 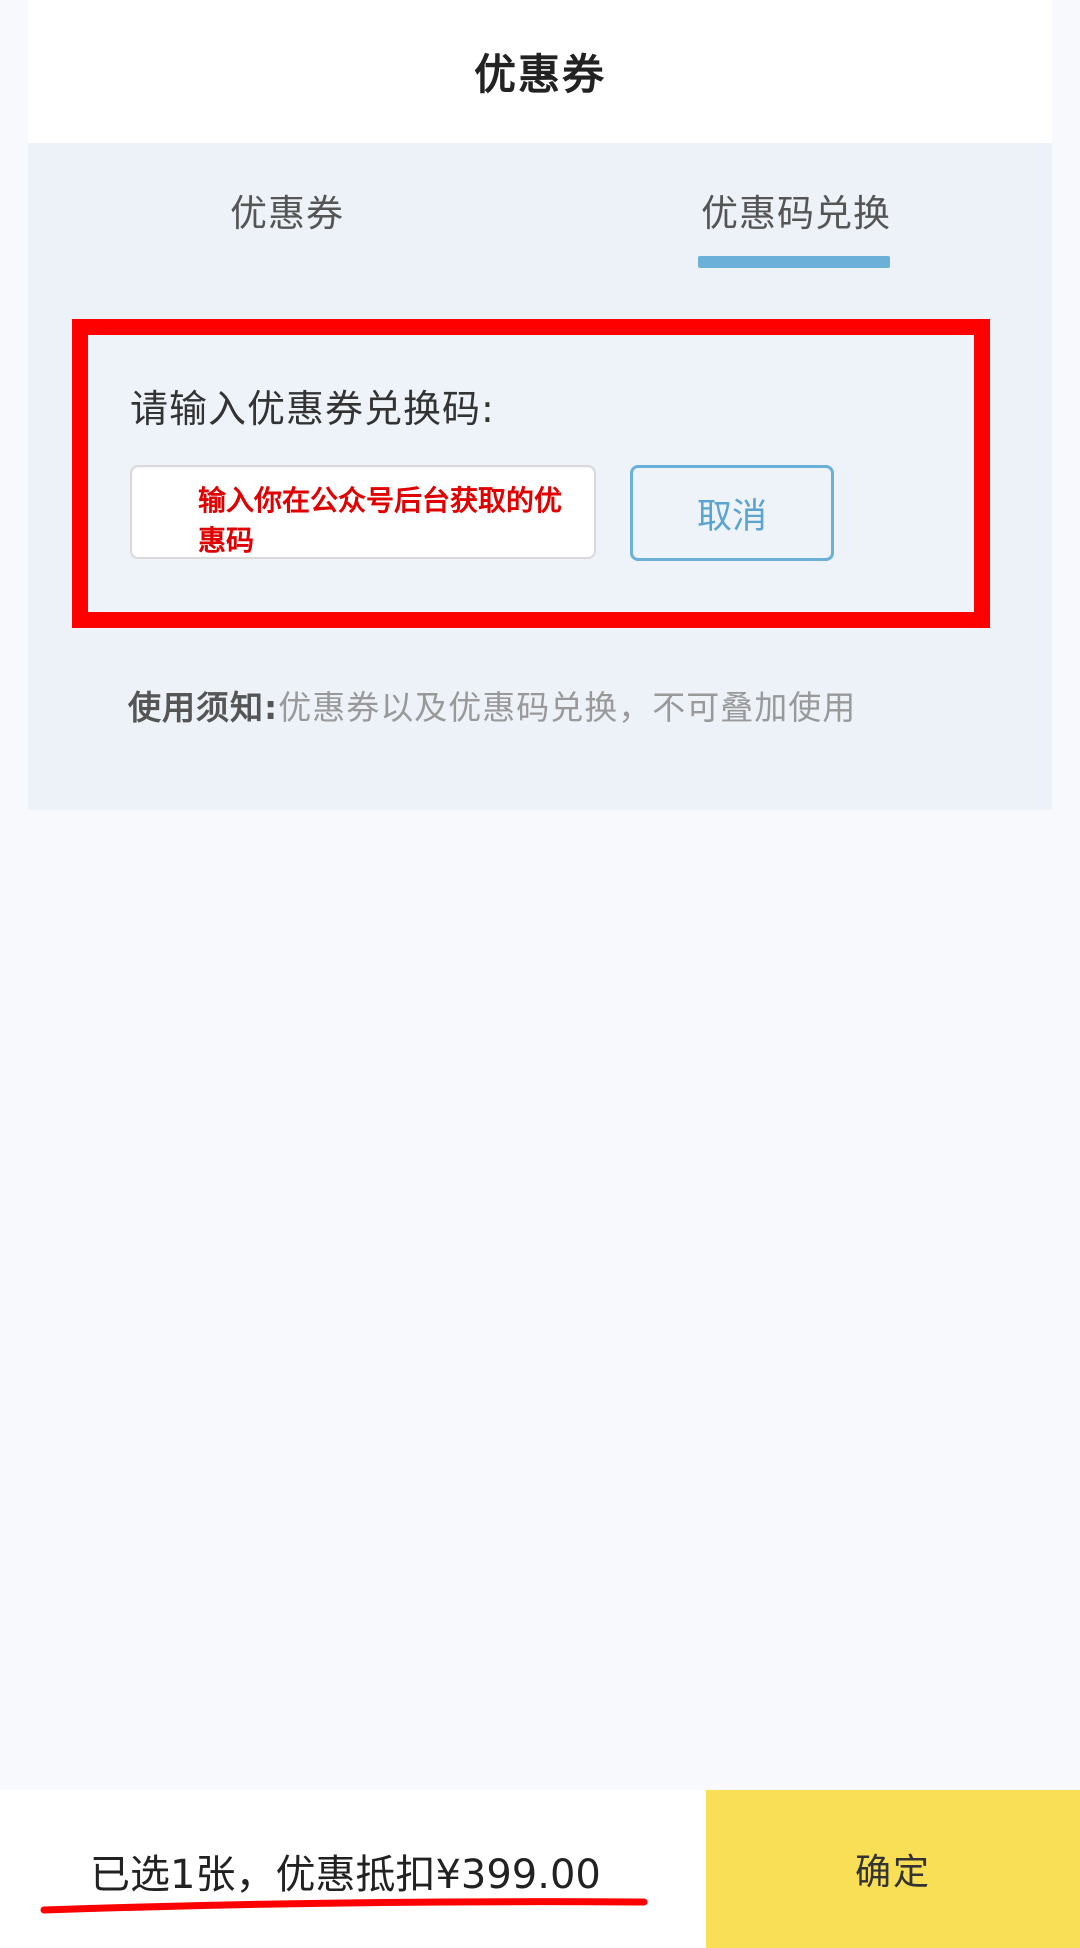 I want to click on discount-summary: 已选1张，优惠抵扣¥399.00, so click(x=345, y=1875).